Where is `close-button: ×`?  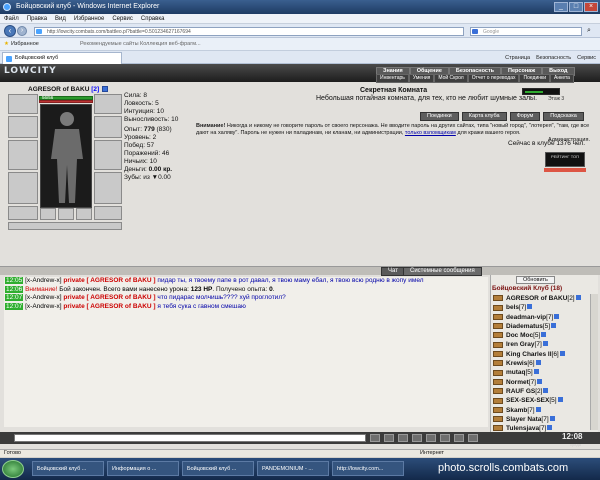 close-button: × is located at coordinates (591, 7).